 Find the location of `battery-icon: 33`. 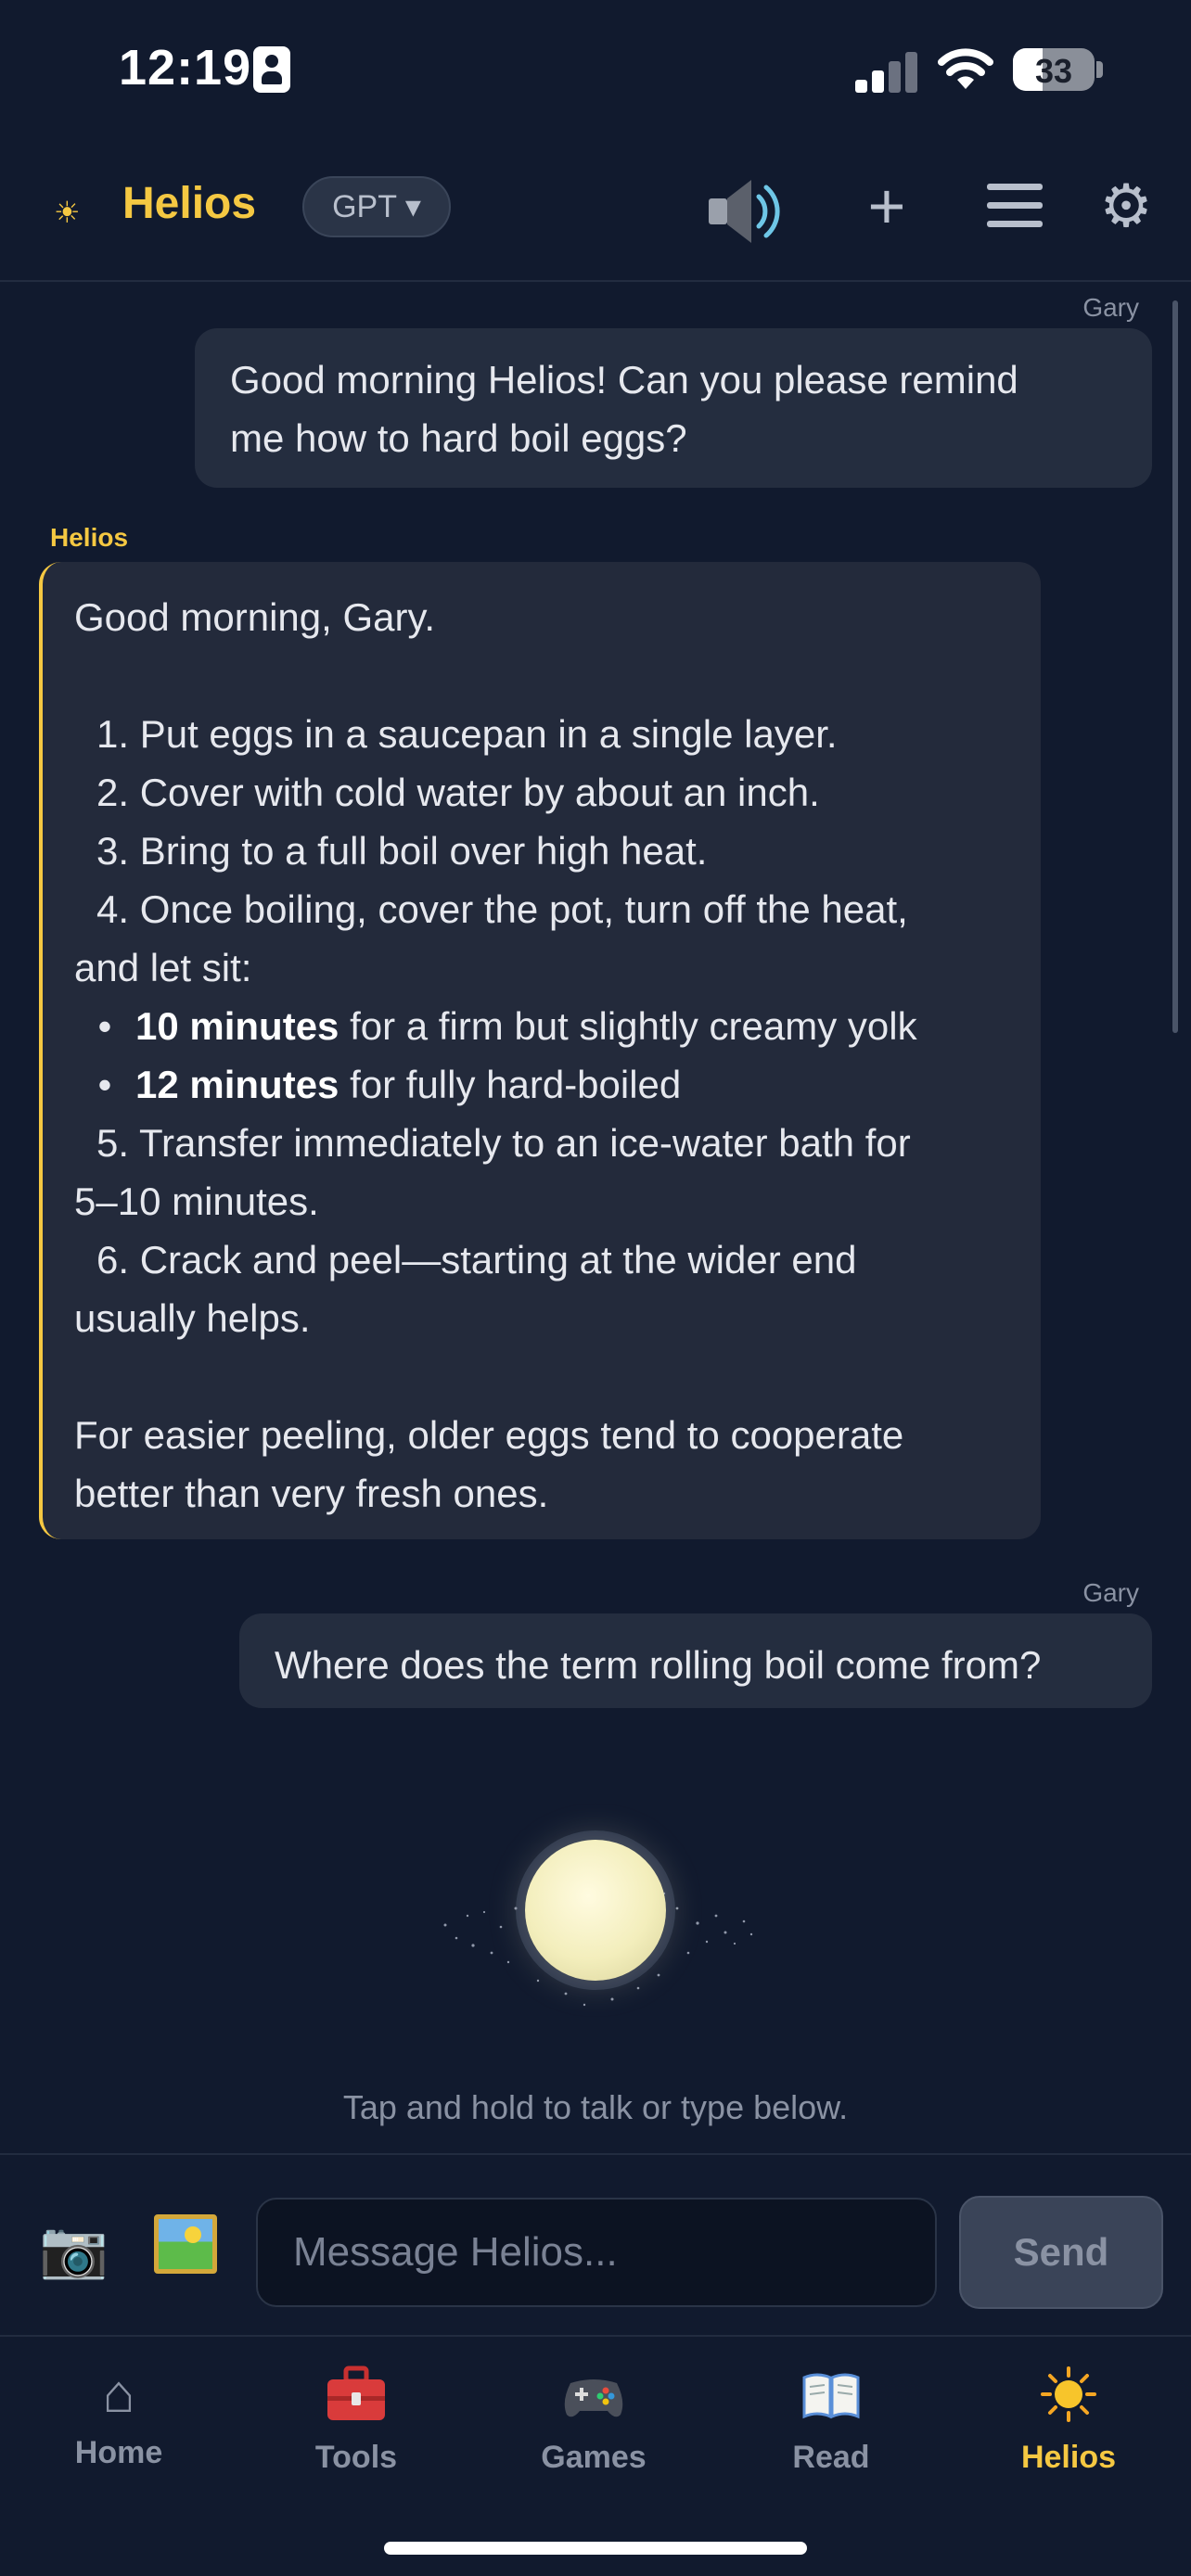

battery-icon: 33 is located at coordinates (1054, 69).